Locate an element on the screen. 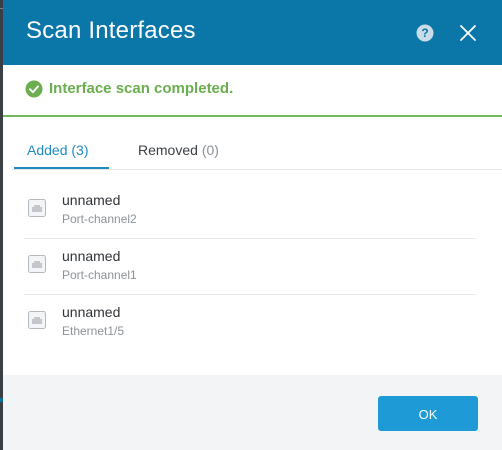 Image resolution: width=502 pixels, height=450 pixels. tab-bar: Added (3) Removed (0) is located at coordinates (257, 154).